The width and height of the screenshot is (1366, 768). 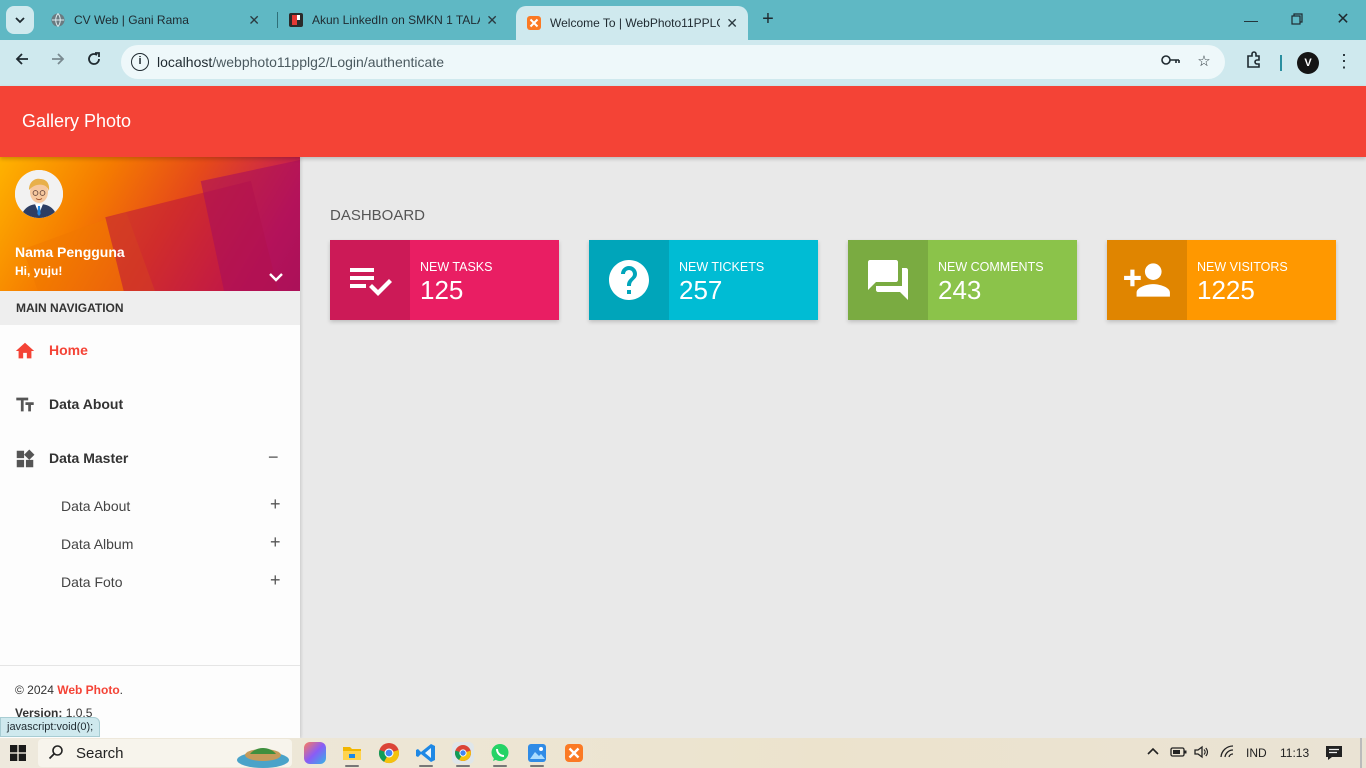 What do you see at coordinates (1361, 753) in the screenshot?
I see `show-desktop-edge` at bounding box center [1361, 753].